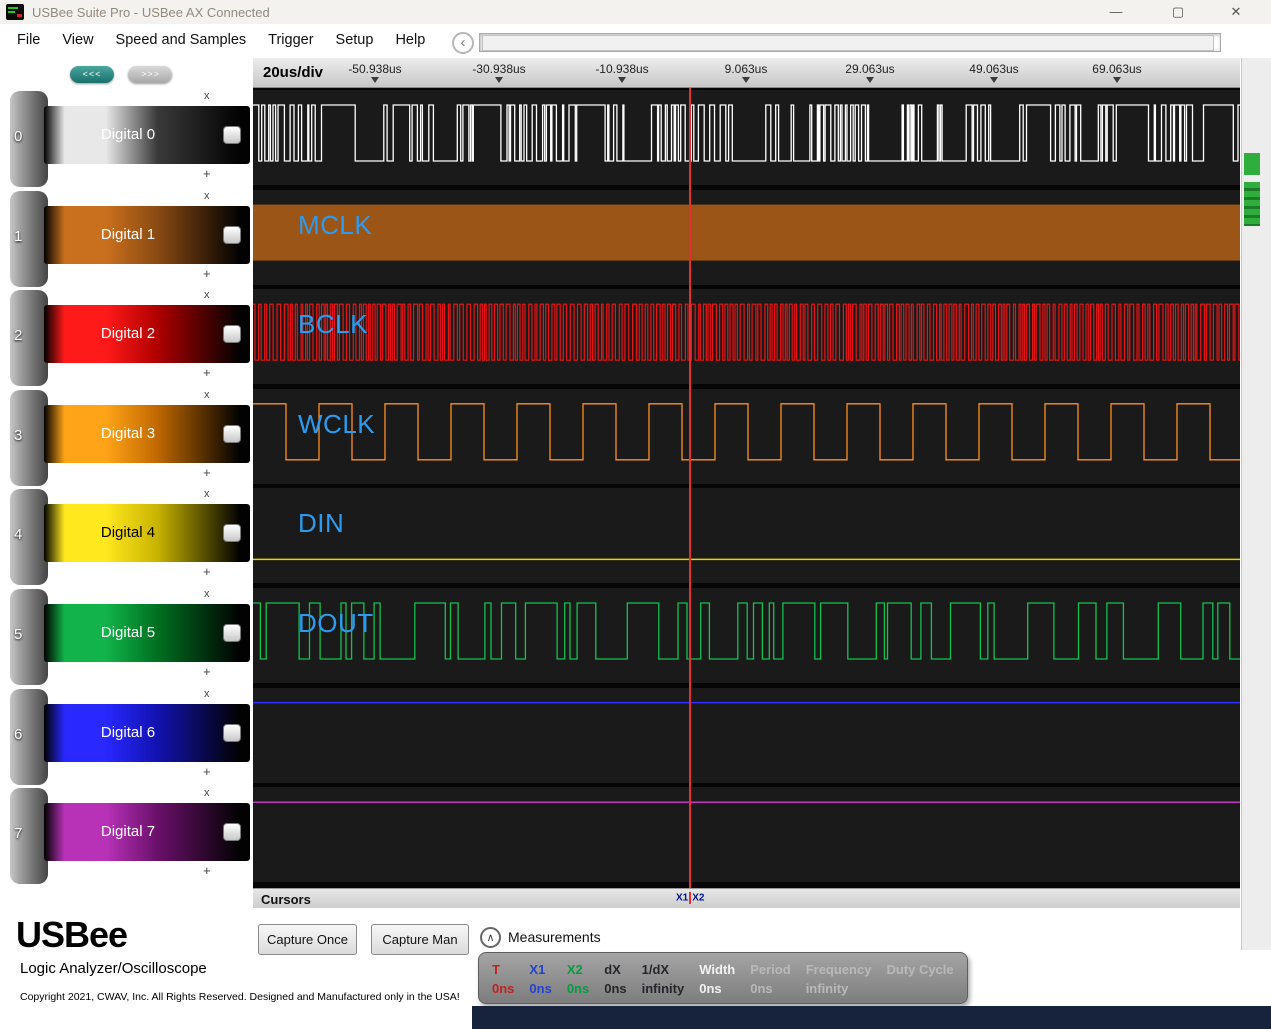 Image resolution: width=1271 pixels, height=1029 pixels. What do you see at coordinates (147, 732) in the screenshot?
I see `channel-color-bar: Digital 6` at bounding box center [147, 732].